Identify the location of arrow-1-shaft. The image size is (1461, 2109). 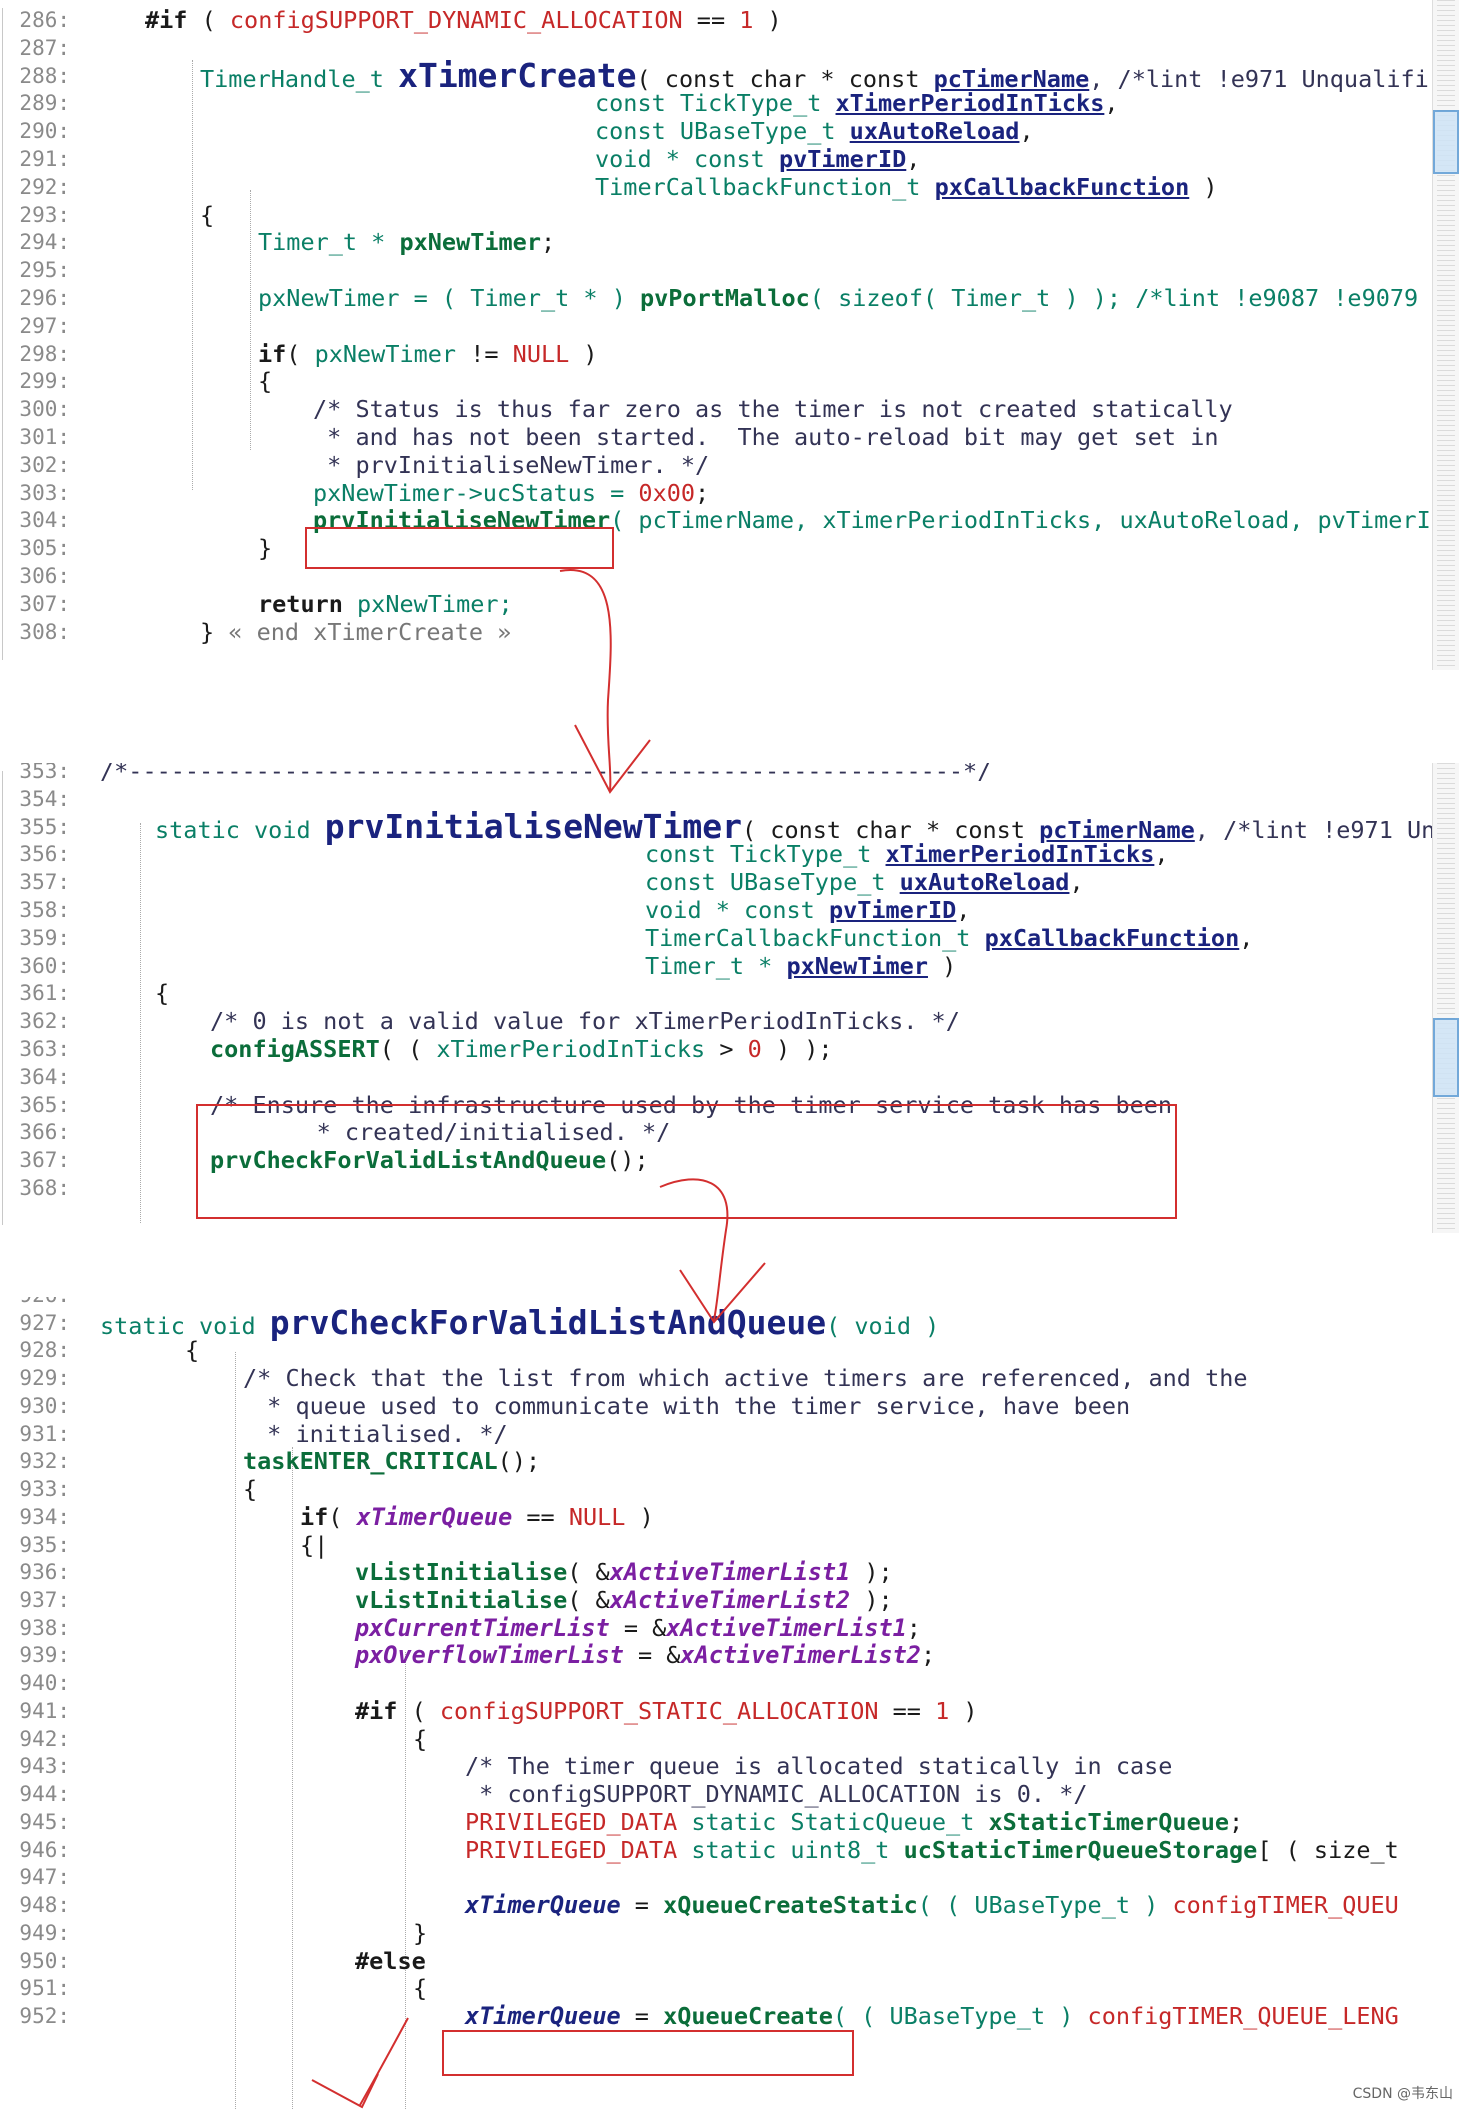
(585, 679).